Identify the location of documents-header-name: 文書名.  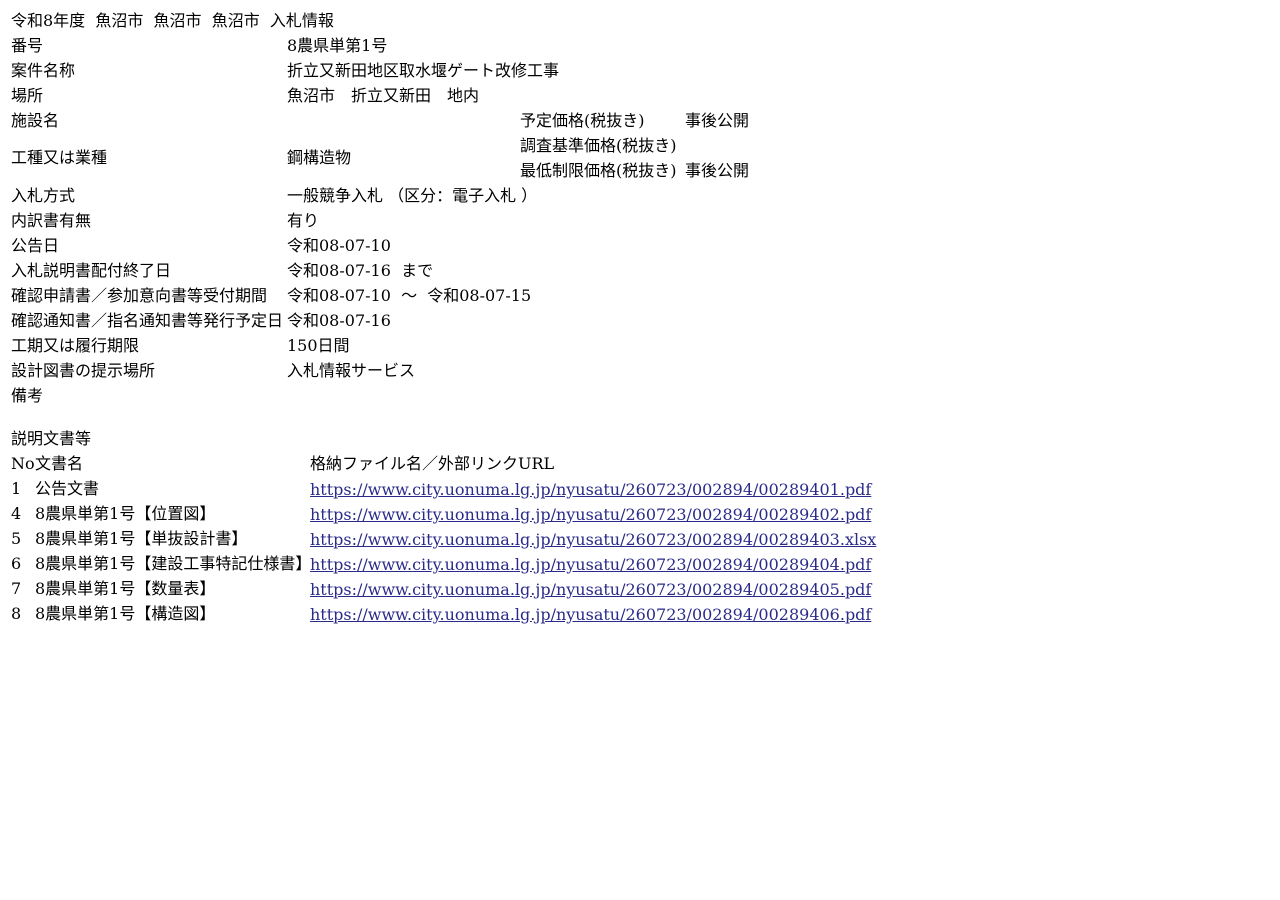
(59, 463).